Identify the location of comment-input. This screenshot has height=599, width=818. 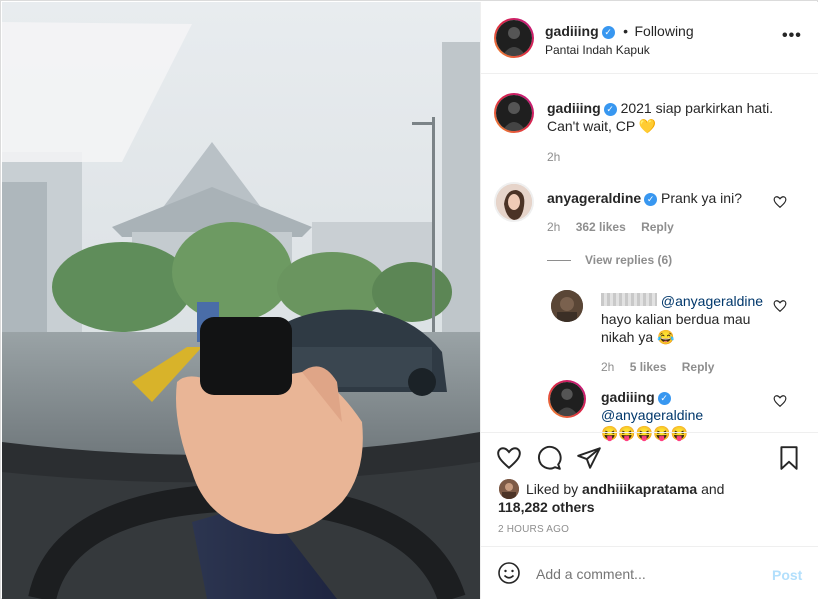
(646, 574).